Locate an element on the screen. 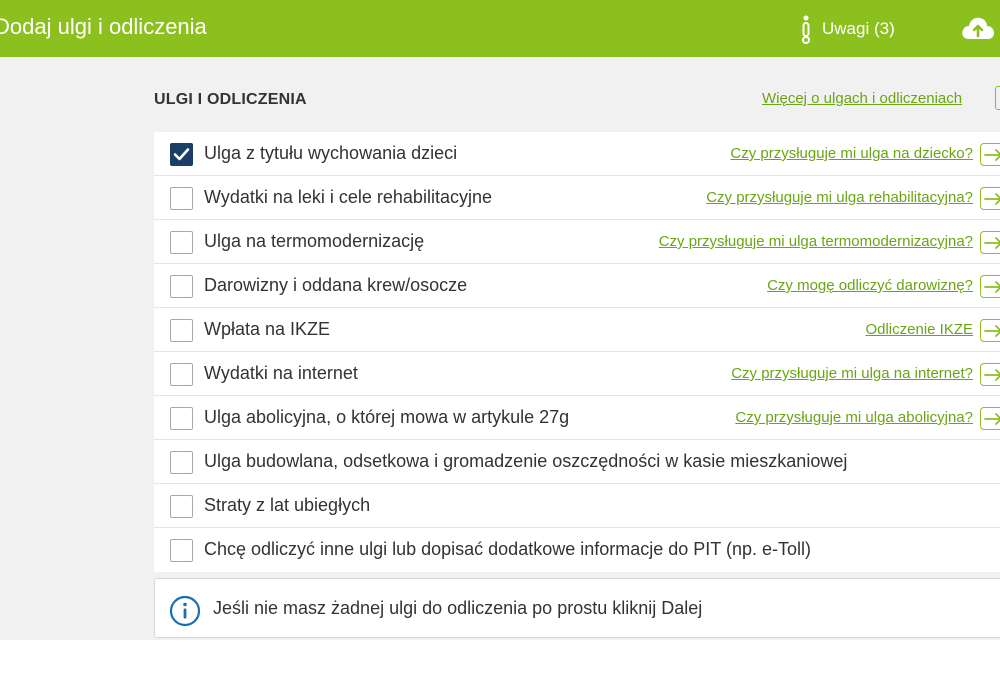 Image resolution: width=1000 pixels, height=700 pixels. info-circle-icon is located at coordinates (185, 613).